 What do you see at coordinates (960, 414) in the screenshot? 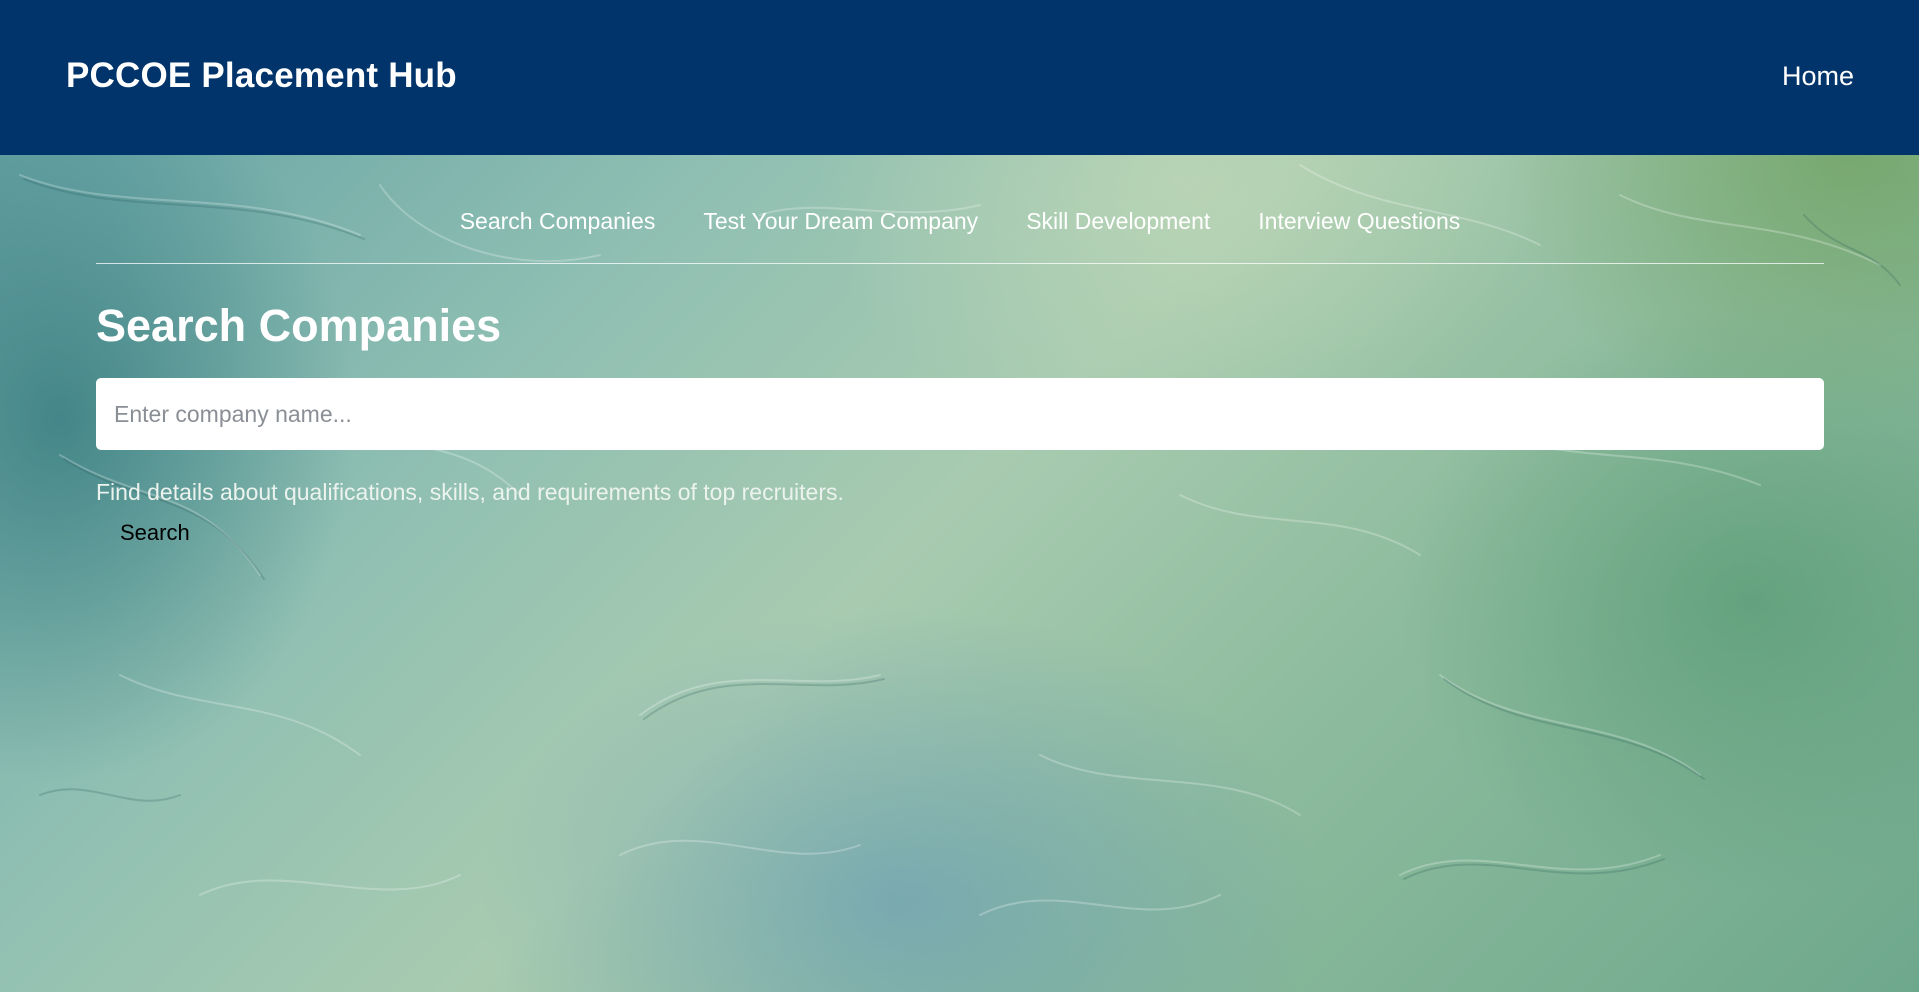
I see `company-search-input` at bounding box center [960, 414].